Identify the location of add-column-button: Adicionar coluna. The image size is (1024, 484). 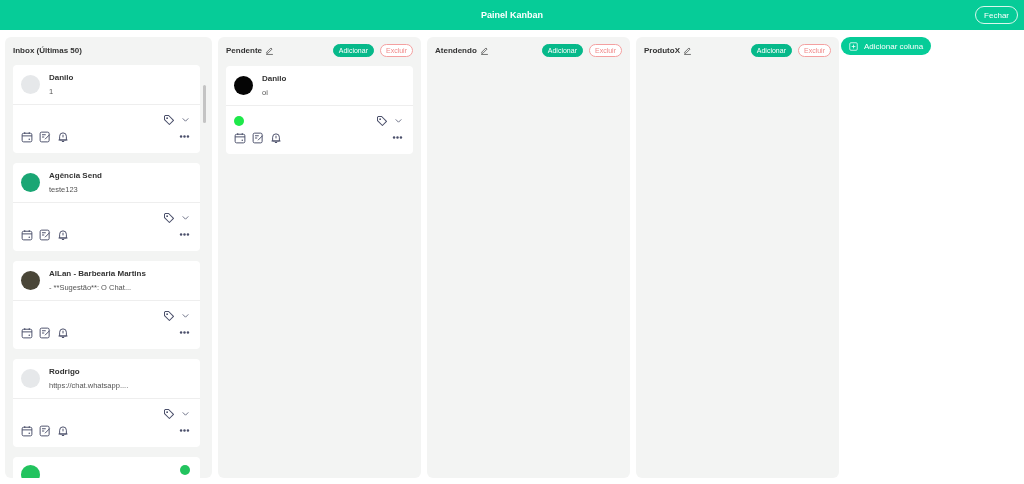
(886, 46).